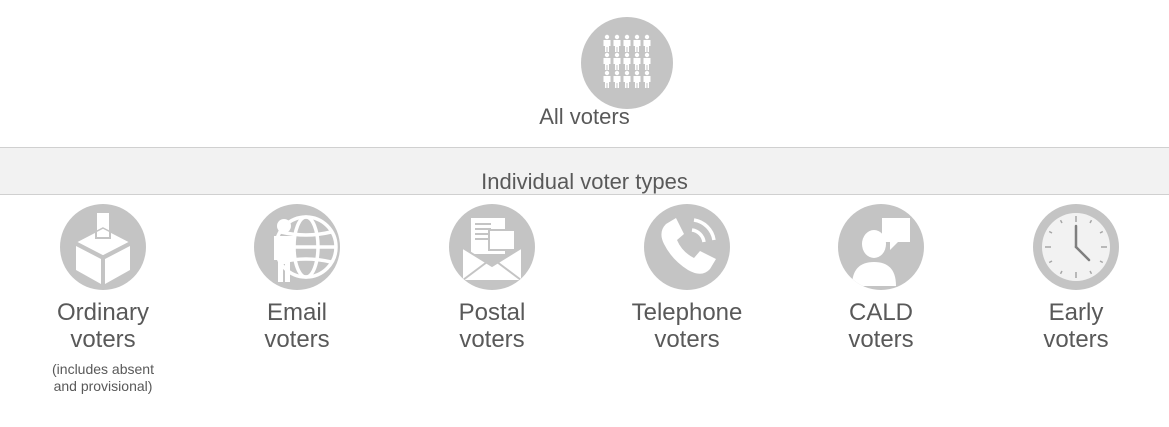  I want to click on email-voters-label: Email voters, so click(297, 326).